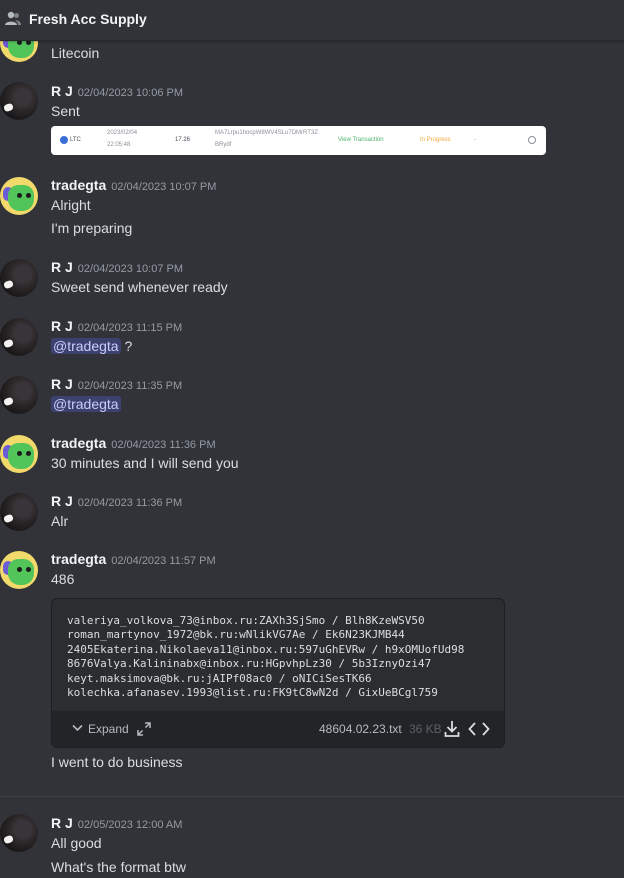 This screenshot has width=624, height=878. Describe the element at coordinates (122, 133) in the screenshot. I see `embed-date: 2023/02/04` at that location.